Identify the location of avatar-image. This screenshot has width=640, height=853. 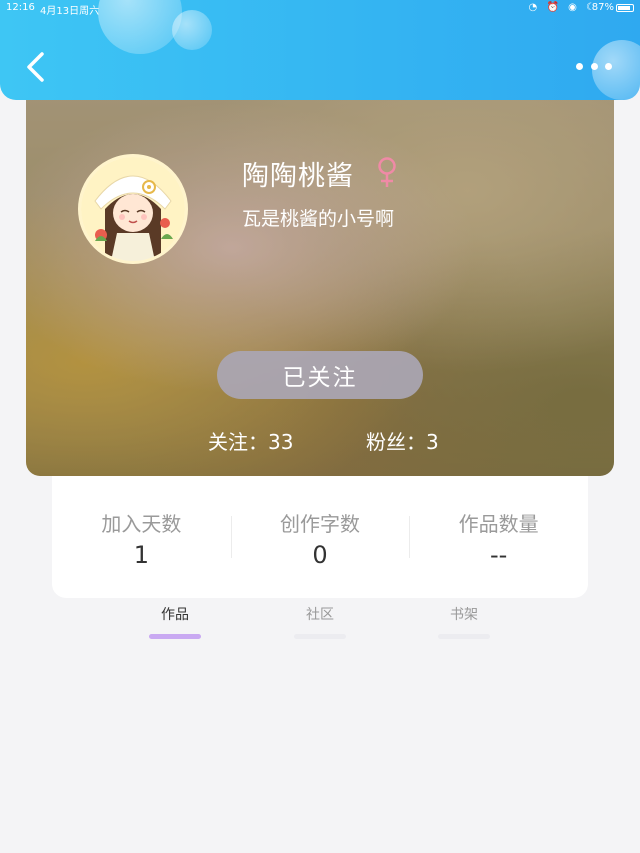
(133, 209).